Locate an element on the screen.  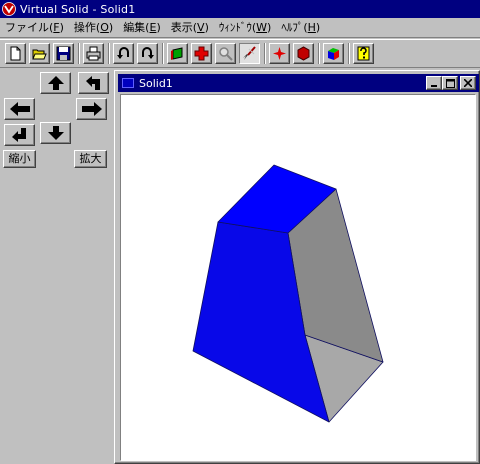
turn-down-left-icon is located at coordinates (18, 135).